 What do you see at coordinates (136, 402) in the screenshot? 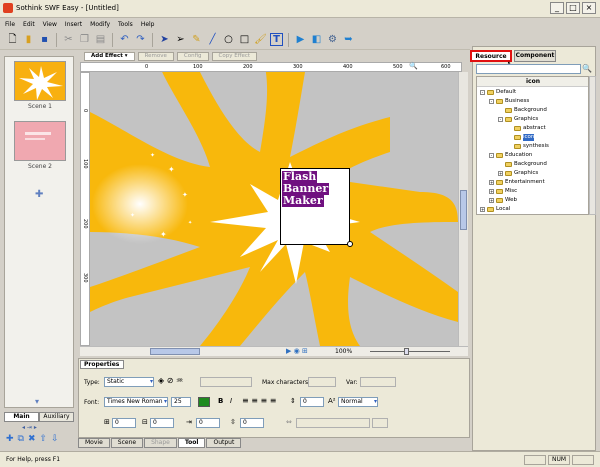
I see `font-select: Times New Roman ▾` at bounding box center [136, 402].